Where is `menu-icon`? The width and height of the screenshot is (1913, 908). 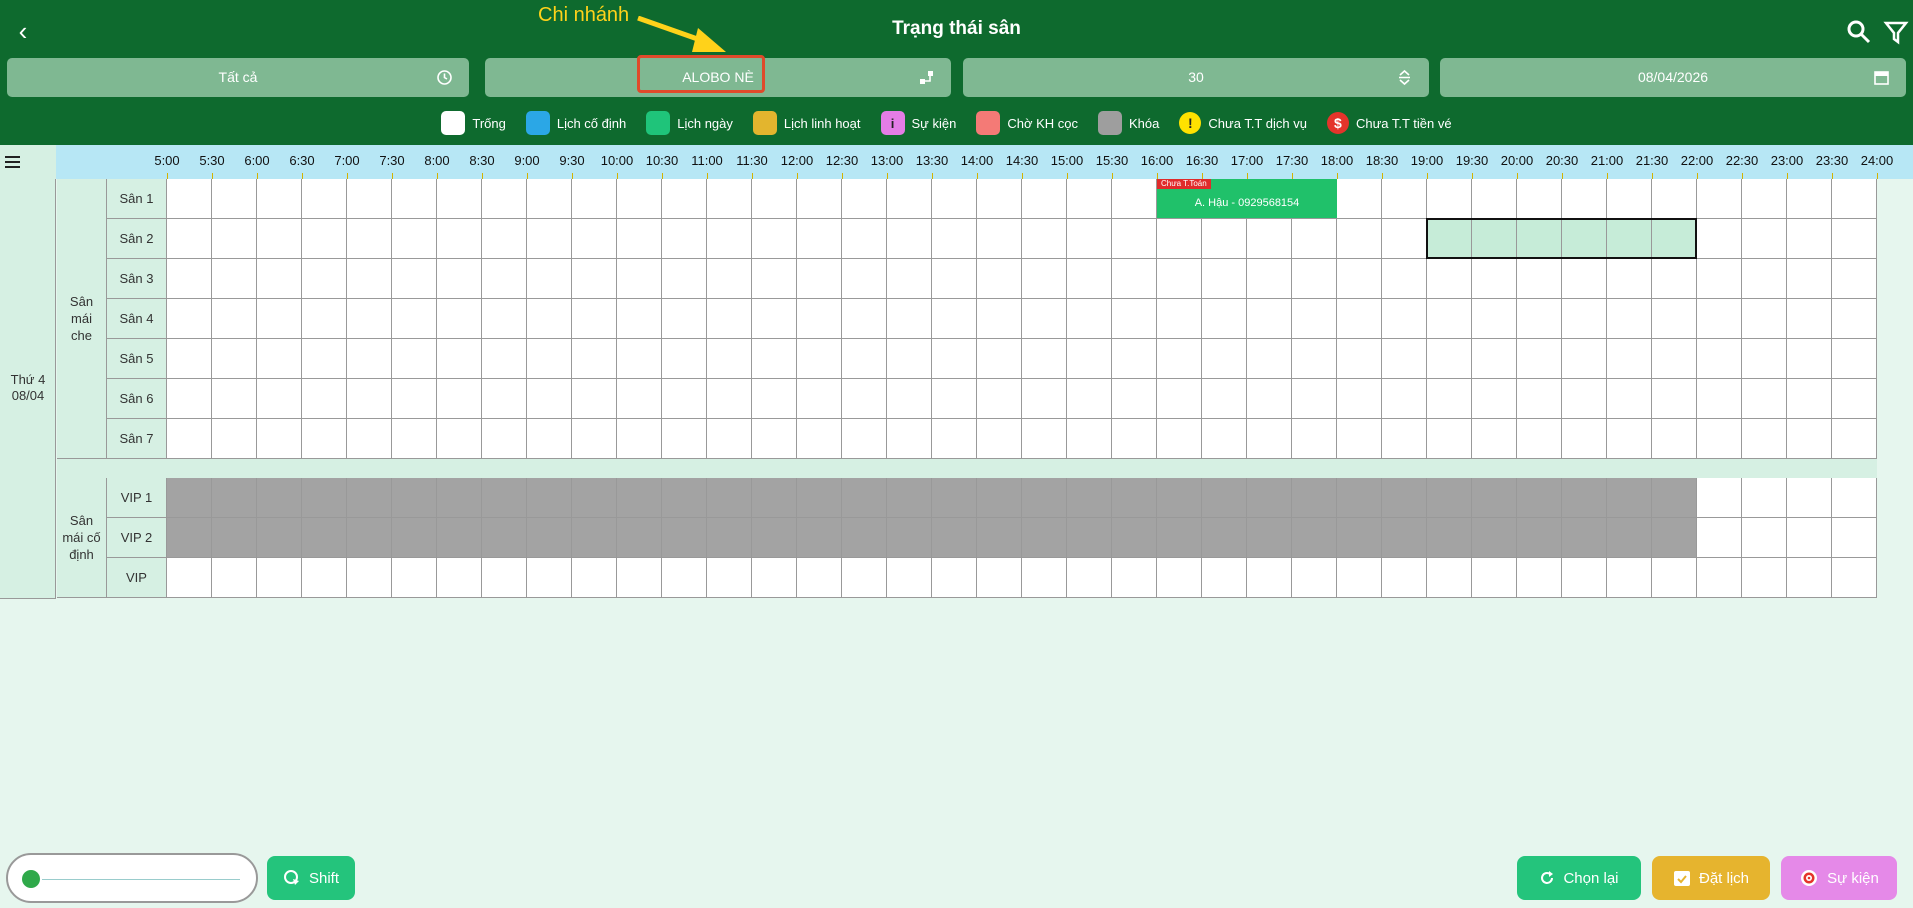
menu-icon is located at coordinates (28, 162).